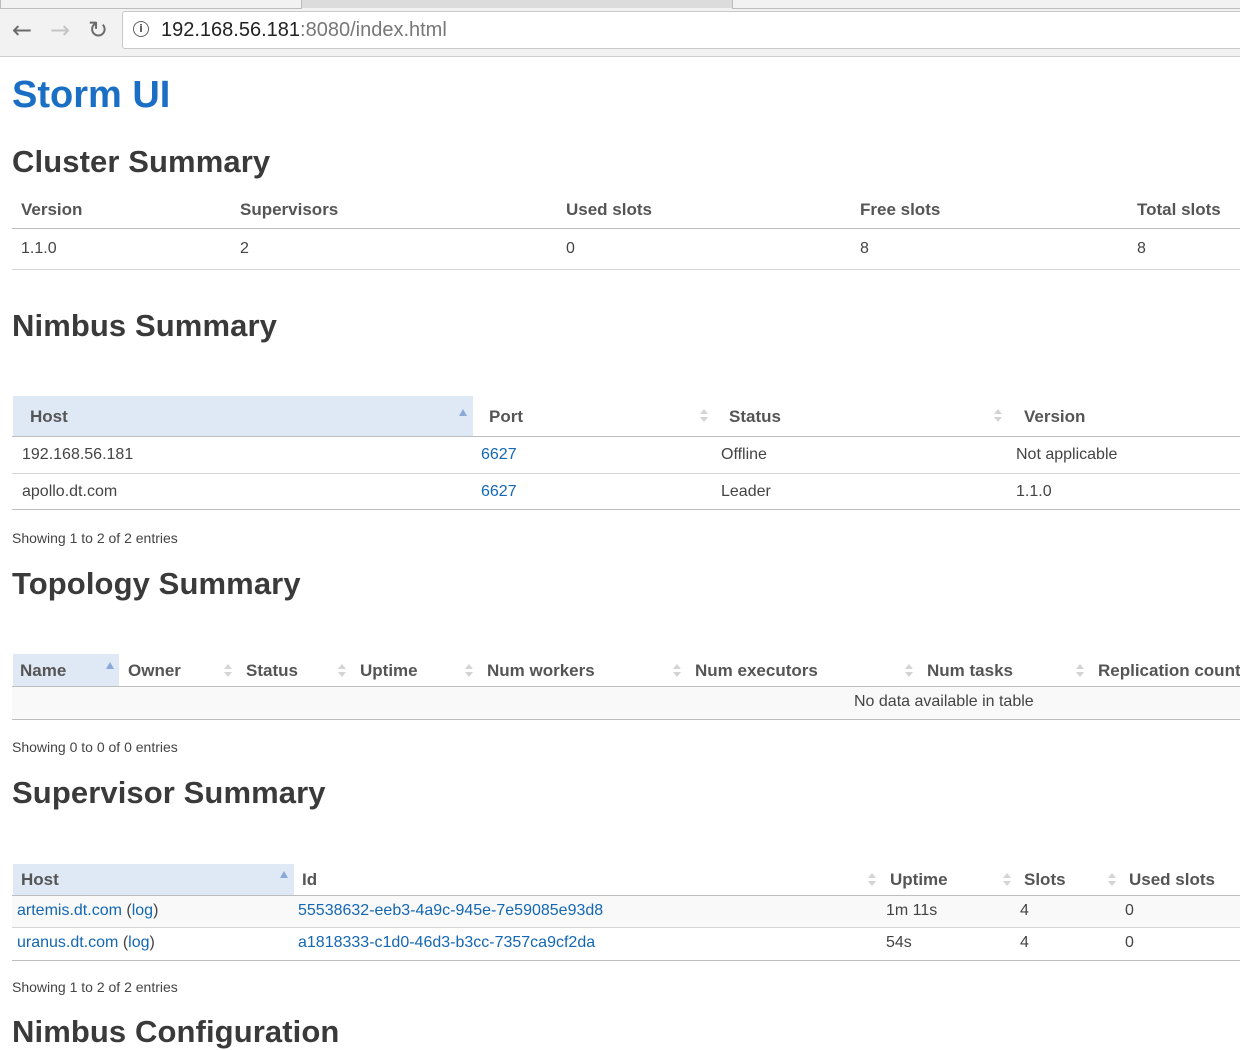  Describe the element at coordinates (39, 248) in the screenshot. I see `cluster-version-value: 1.1.0` at that location.